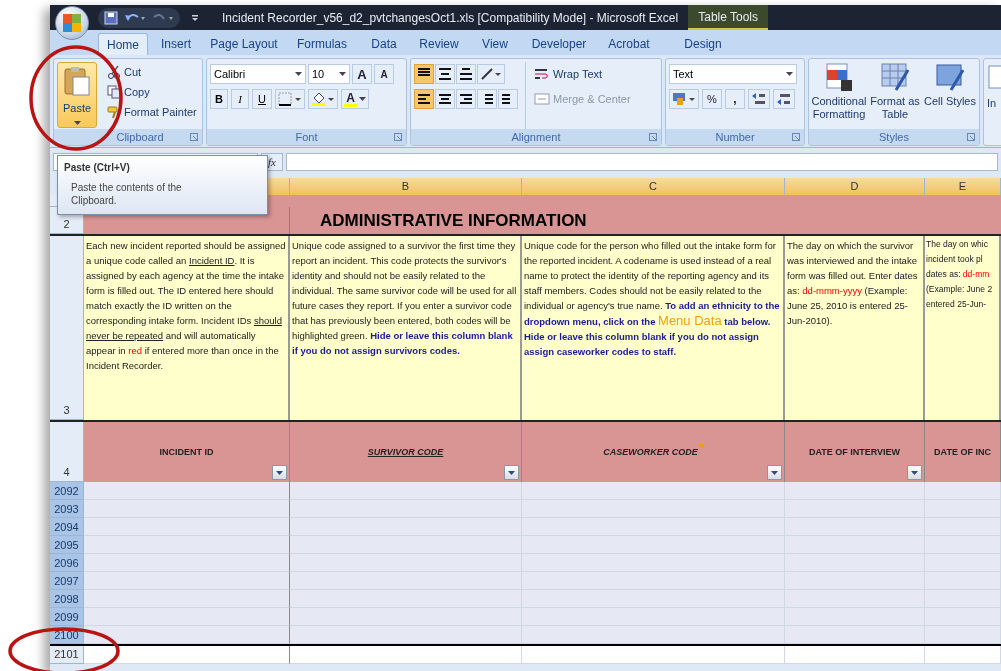 Image resolution: width=1001 pixels, height=671 pixels. I want to click on group-label: Clipboard, so click(140, 137).